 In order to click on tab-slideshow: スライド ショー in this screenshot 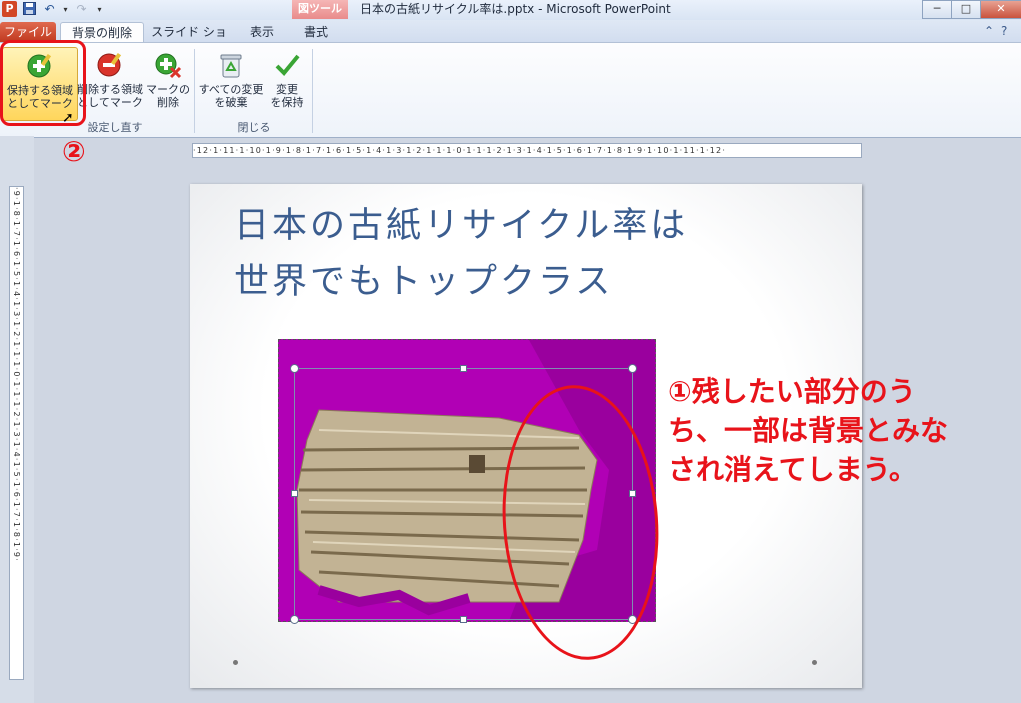, I will do `click(189, 40)`.